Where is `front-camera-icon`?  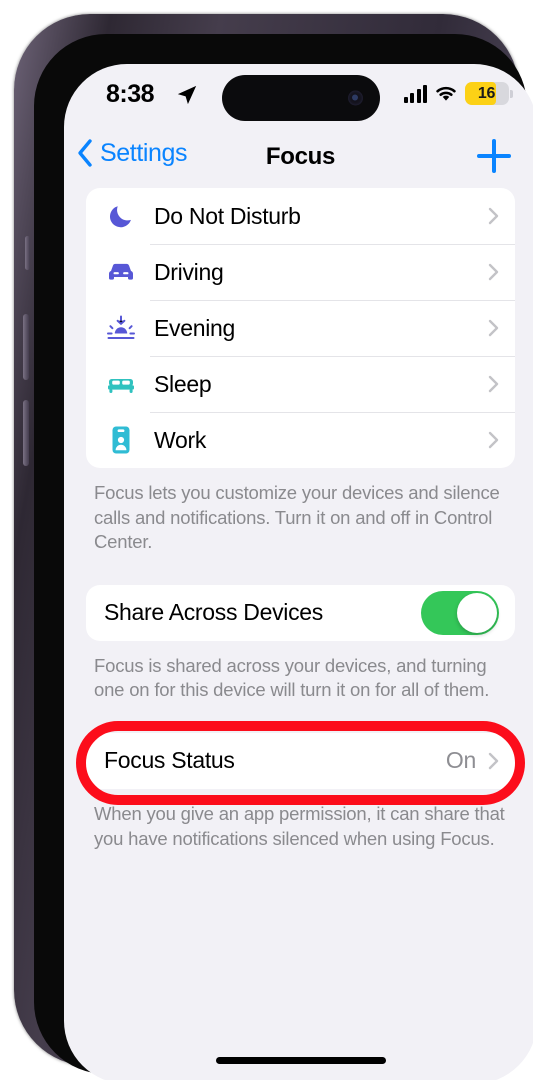
front-camera-icon is located at coordinates (355, 98).